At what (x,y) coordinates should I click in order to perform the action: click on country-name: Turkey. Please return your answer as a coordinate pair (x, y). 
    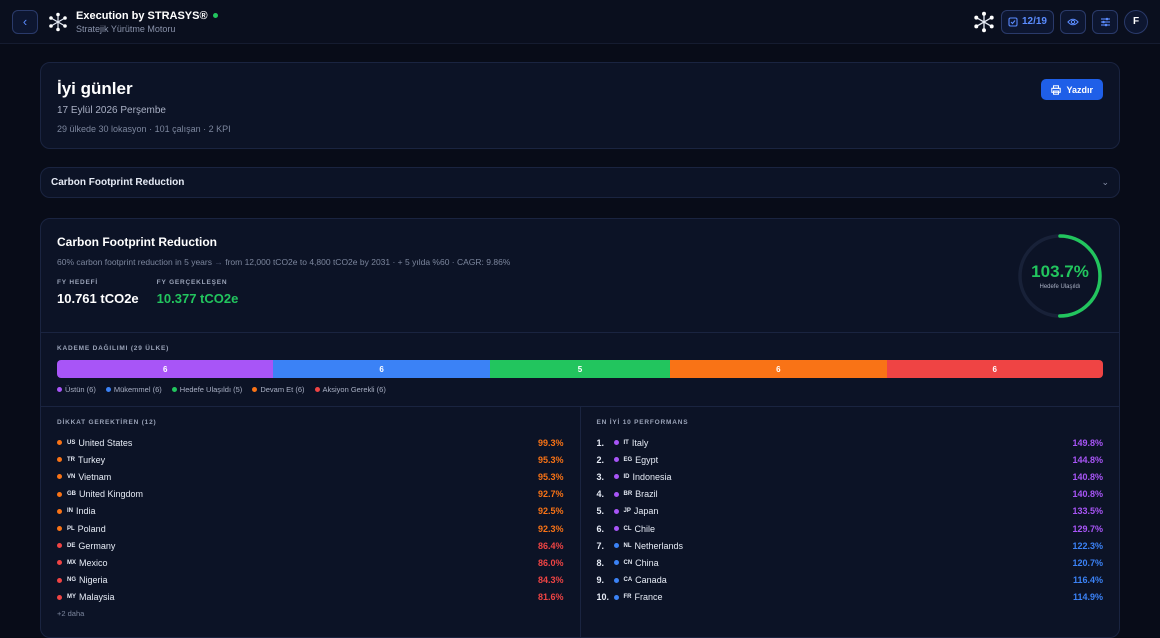
    Looking at the image, I should click on (92, 459).